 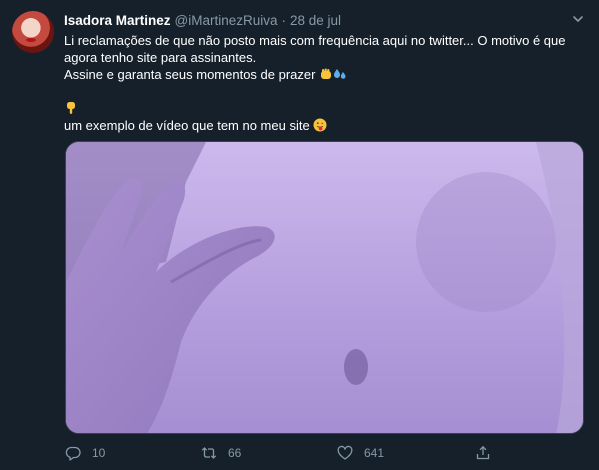 What do you see at coordinates (345, 452) in the screenshot?
I see `heart-icon` at bounding box center [345, 452].